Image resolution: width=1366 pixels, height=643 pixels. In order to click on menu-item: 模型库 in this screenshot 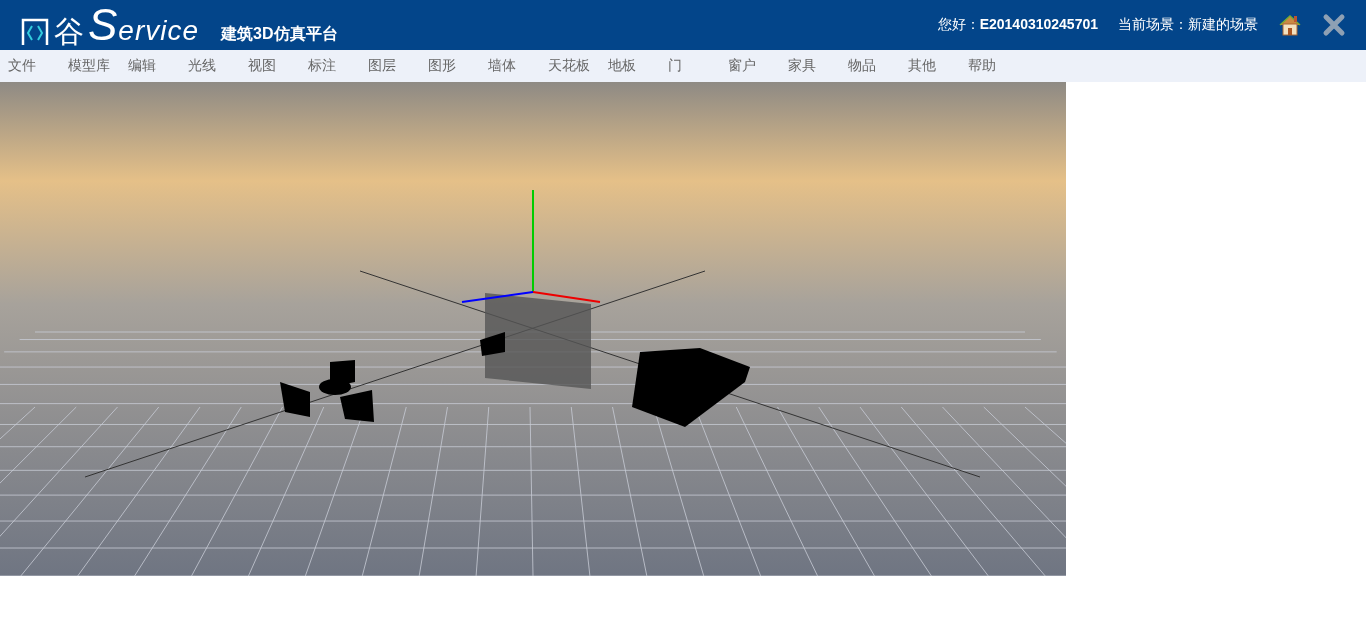, I will do `click(98, 66)`.